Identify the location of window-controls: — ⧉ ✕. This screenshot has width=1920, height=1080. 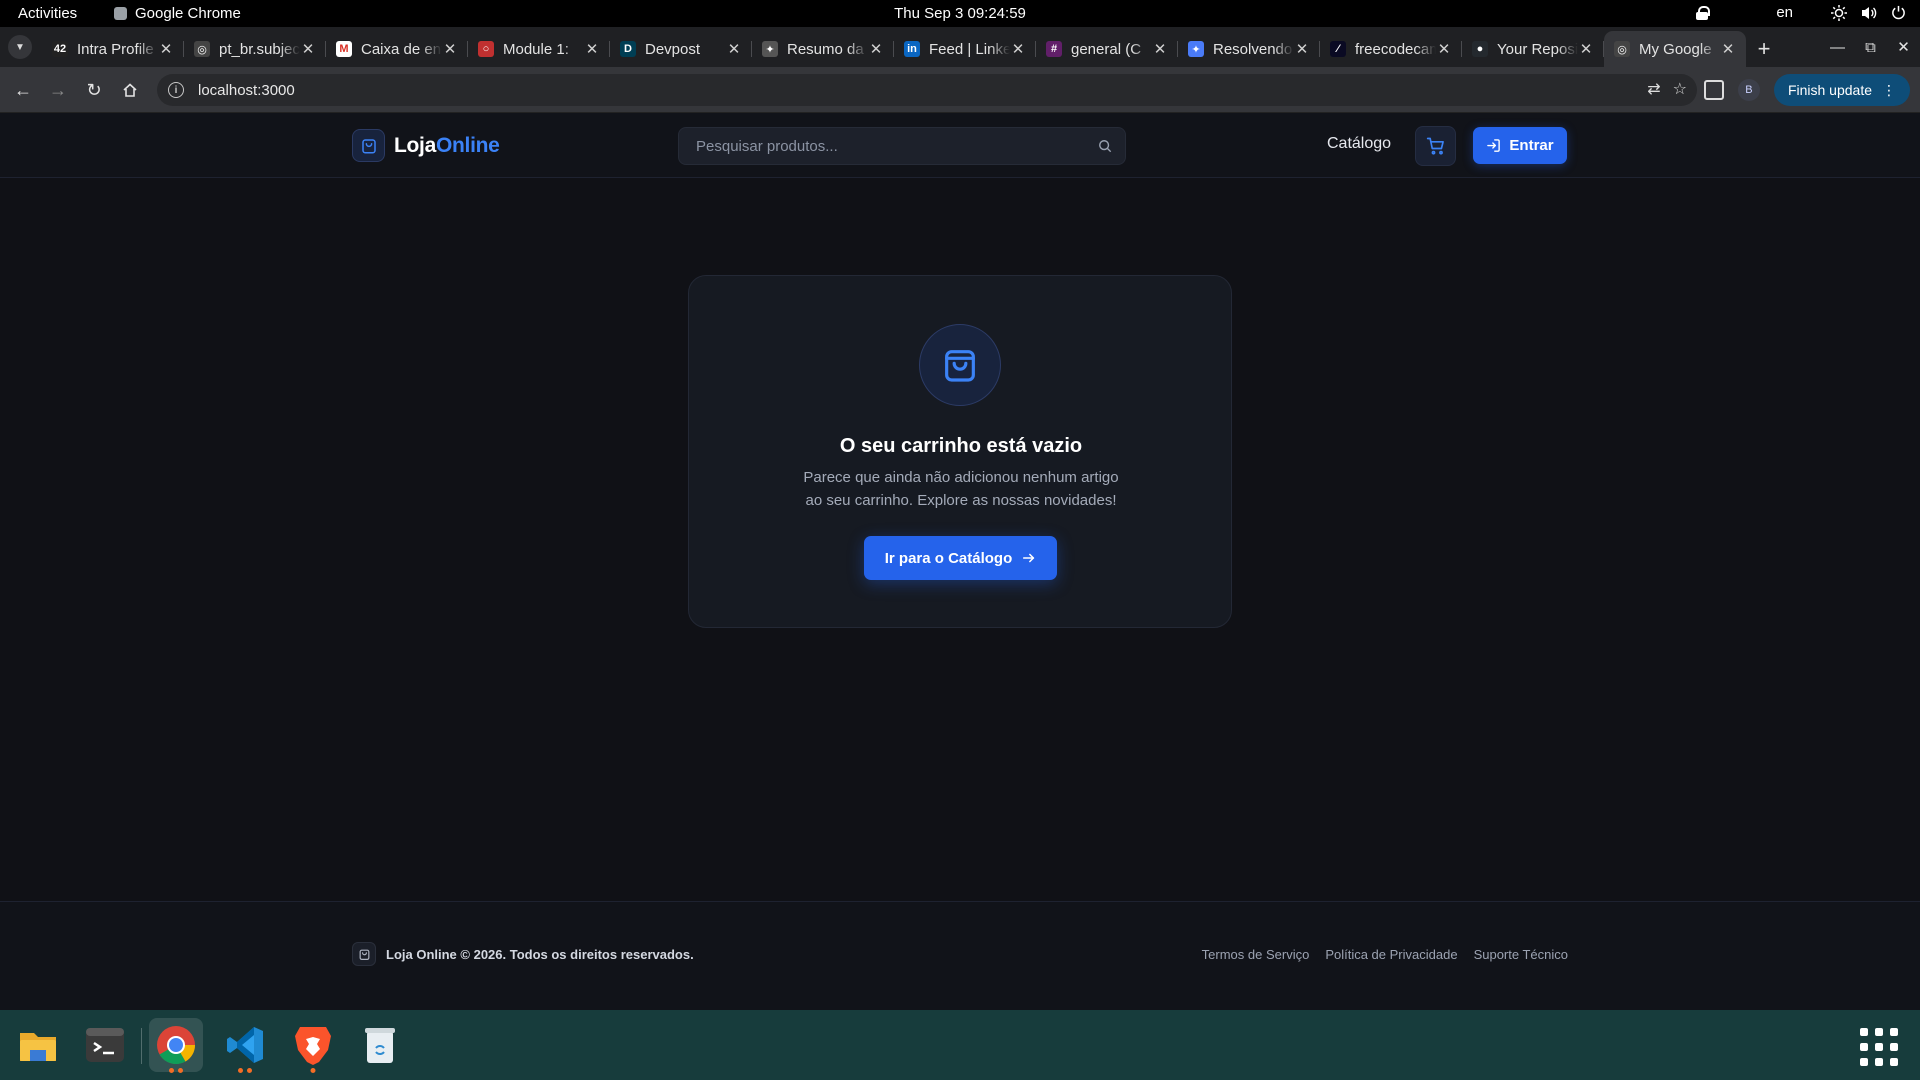
(1870, 47).